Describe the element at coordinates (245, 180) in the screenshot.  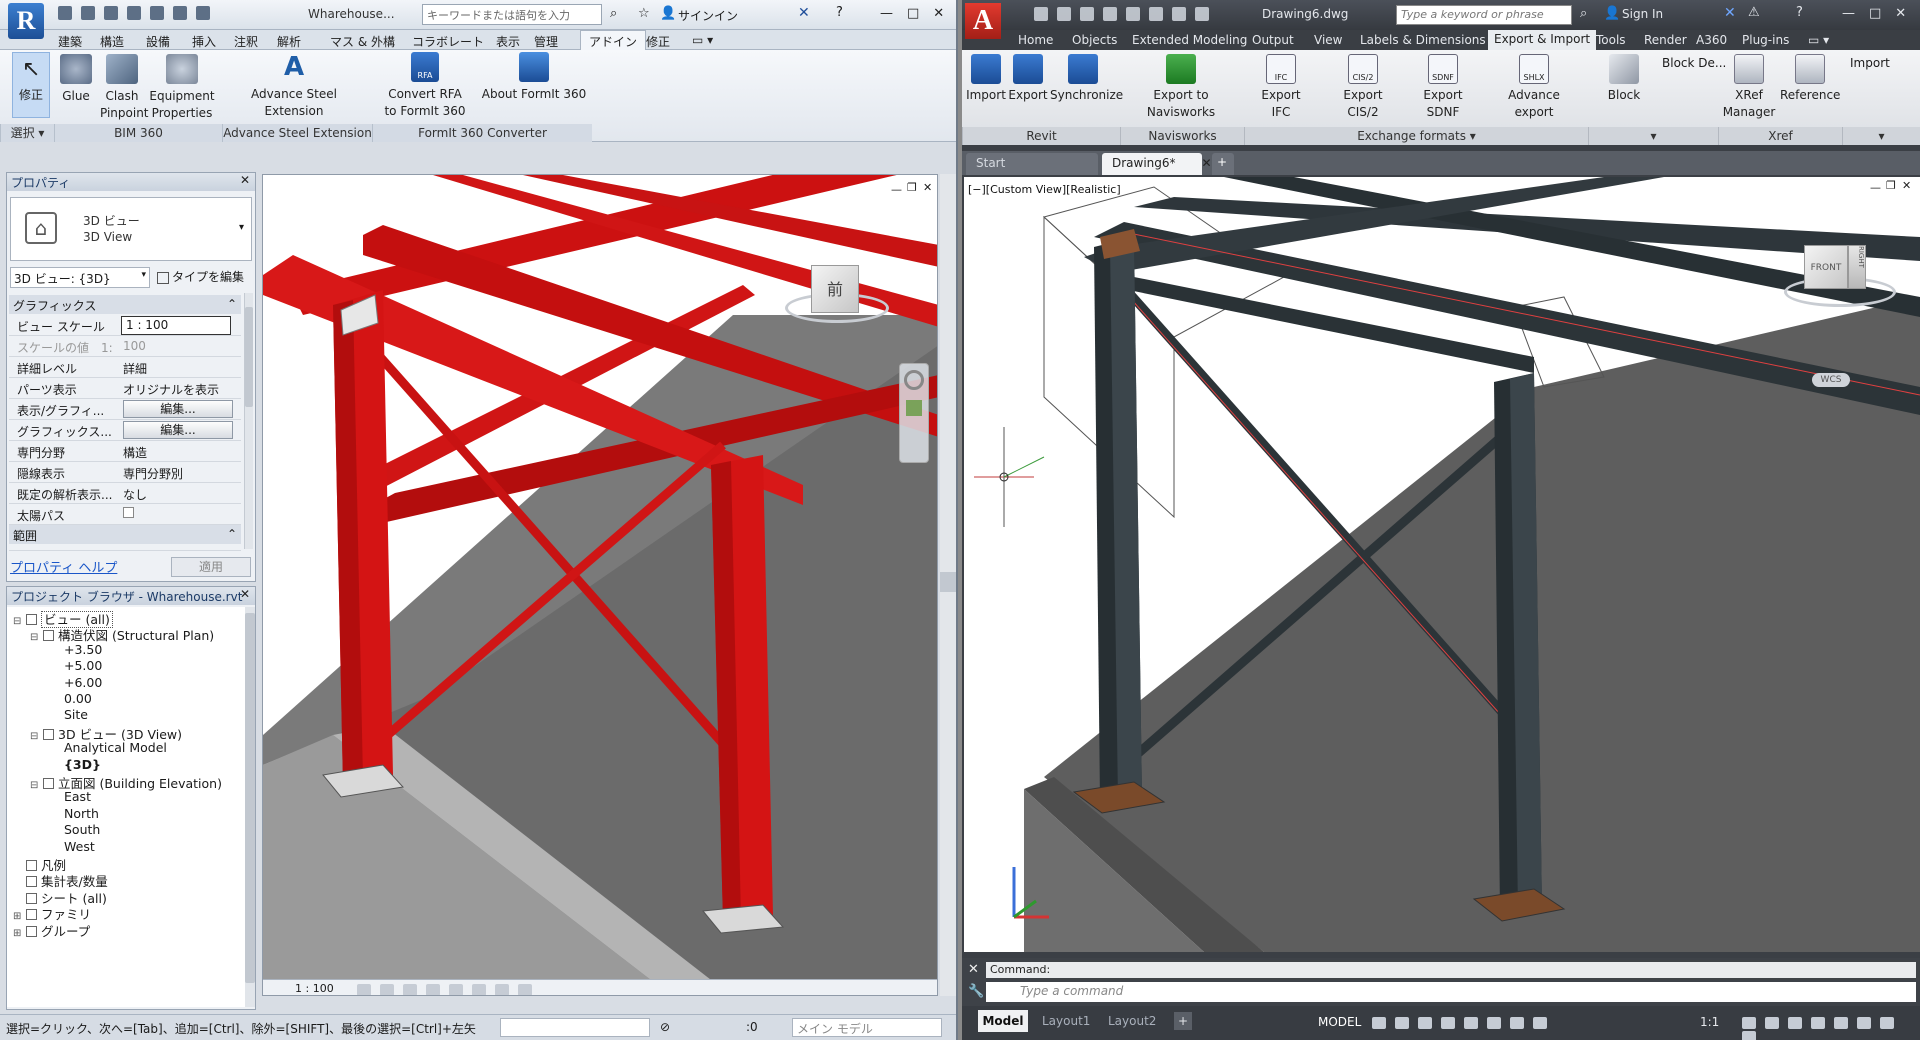
I see `properties-close-icon: ✕` at that location.